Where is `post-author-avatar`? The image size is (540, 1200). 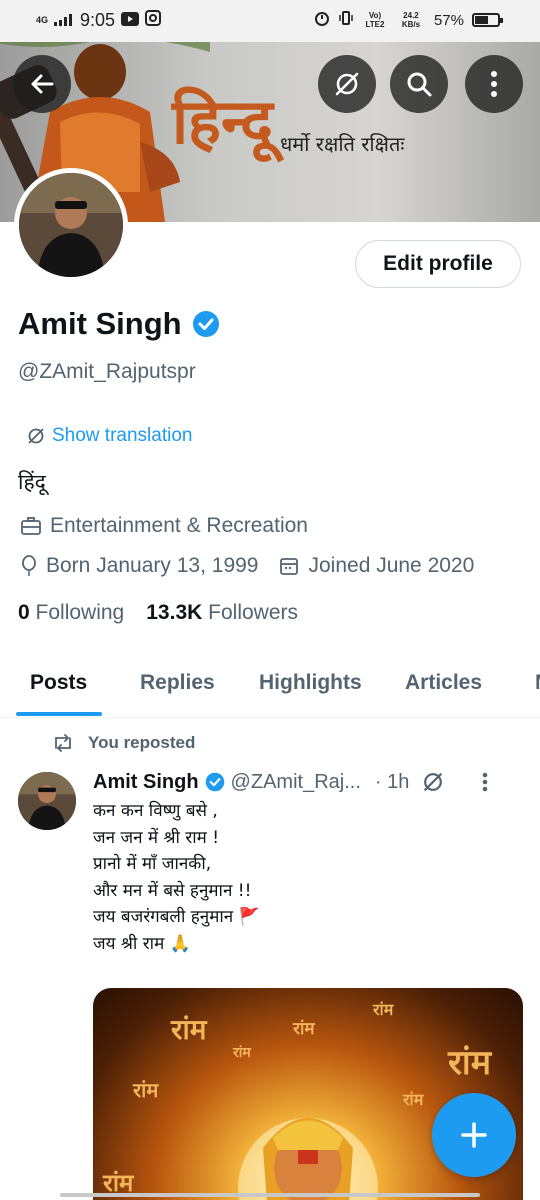 post-author-avatar is located at coordinates (47, 801).